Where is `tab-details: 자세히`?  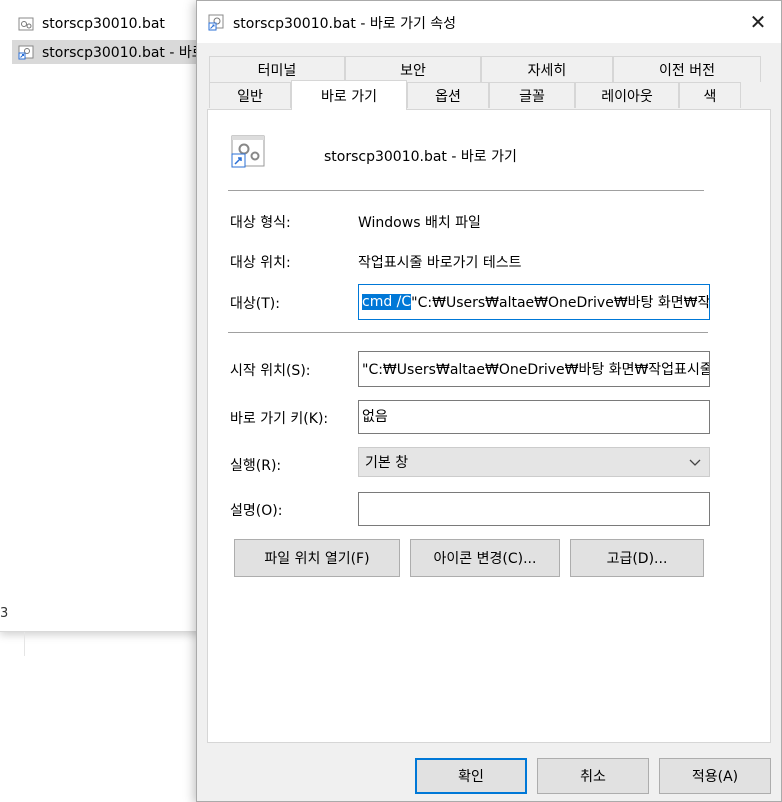 tab-details: 자세히 is located at coordinates (547, 69).